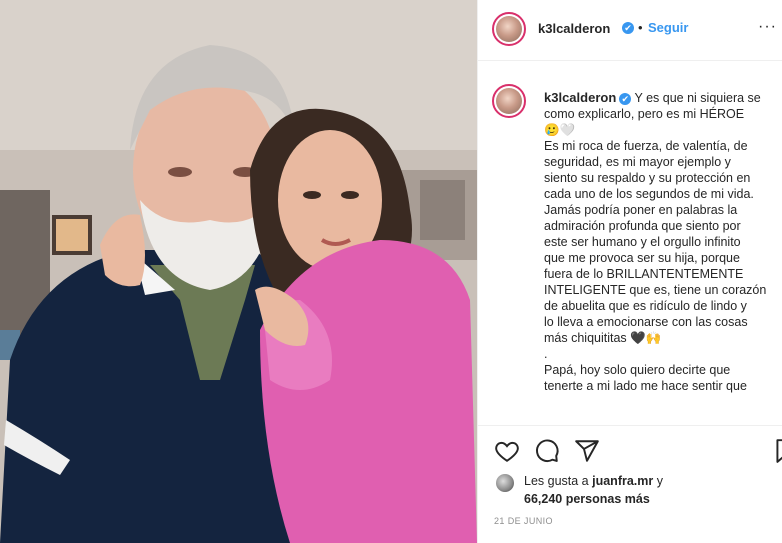 The height and width of the screenshot is (543, 782). What do you see at coordinates (608, 499) in the screenshot?
I see `likes-suffix: personas más` at bounding box center [608, 499].